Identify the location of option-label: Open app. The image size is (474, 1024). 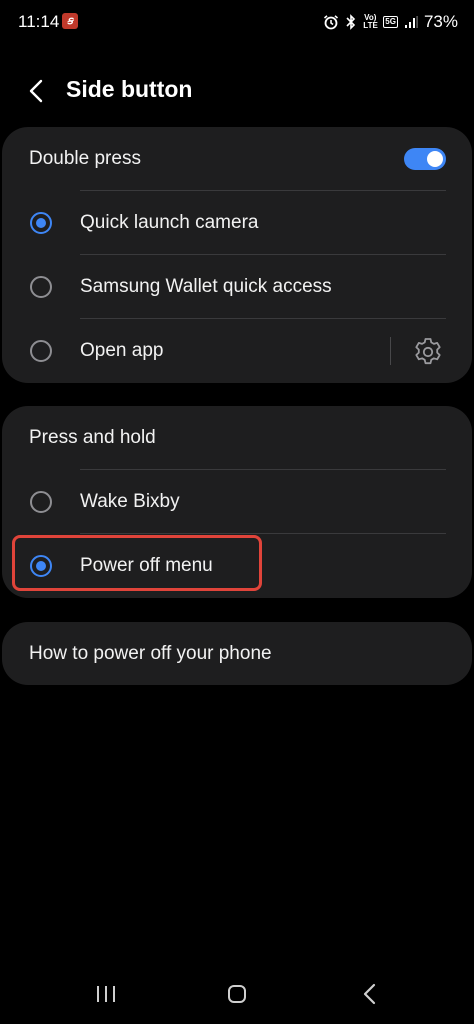
(122, 350).